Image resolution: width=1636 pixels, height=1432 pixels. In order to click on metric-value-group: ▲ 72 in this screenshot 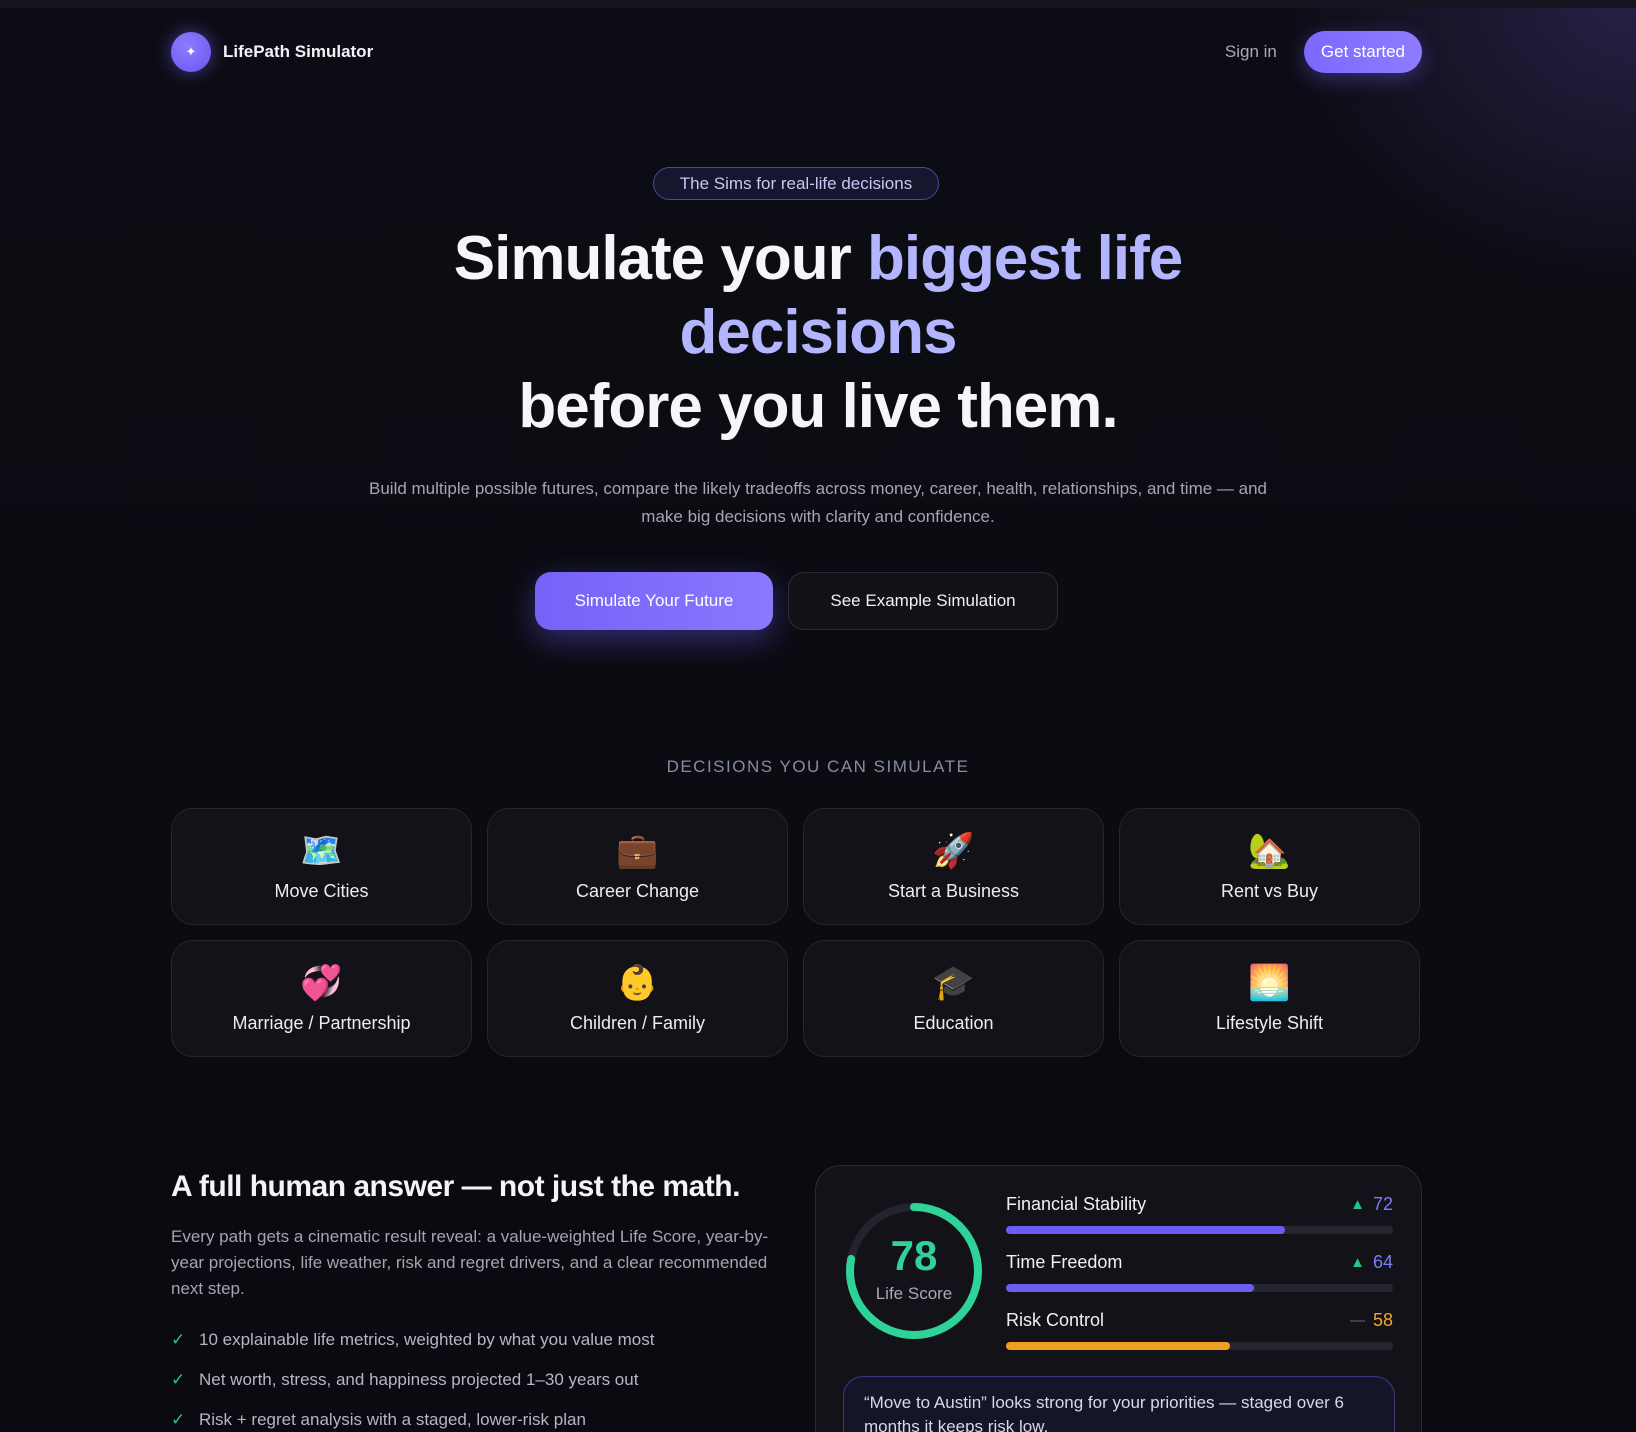, I will do `click(1371, 1204)`.